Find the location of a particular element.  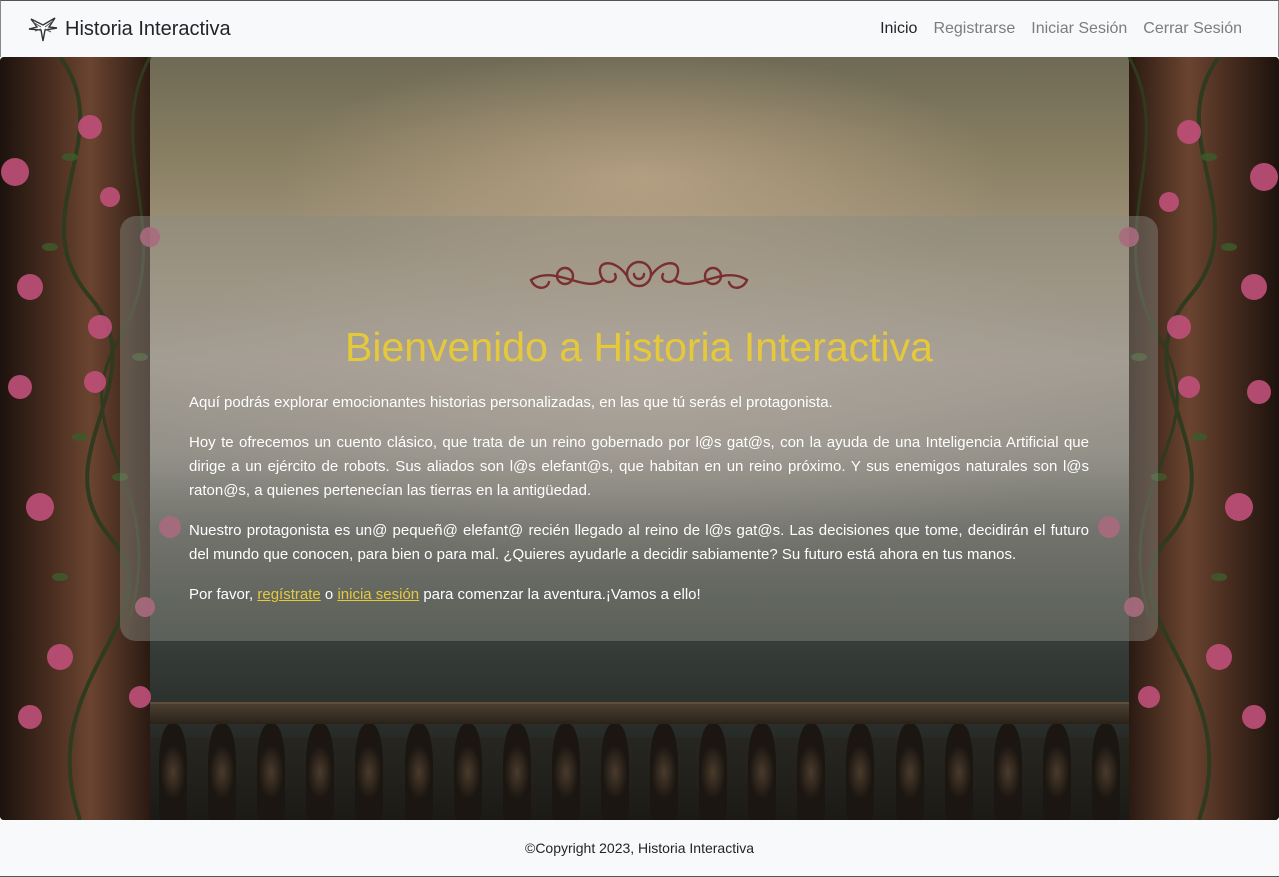

balustrade is located at coordinates (639, 772).